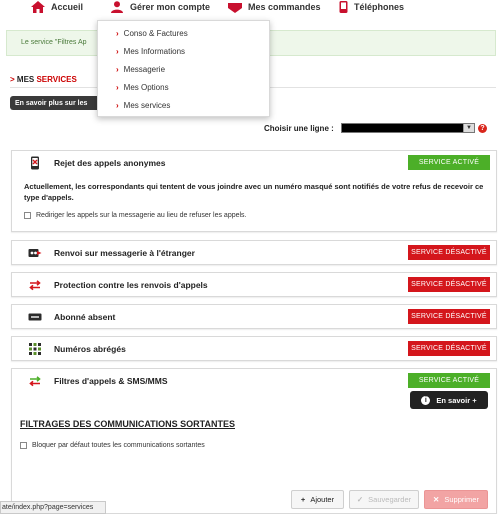 This screenshot has width=500, height=514. I want to click on menu-item-label: Conso & Factures, so click(155, 33).